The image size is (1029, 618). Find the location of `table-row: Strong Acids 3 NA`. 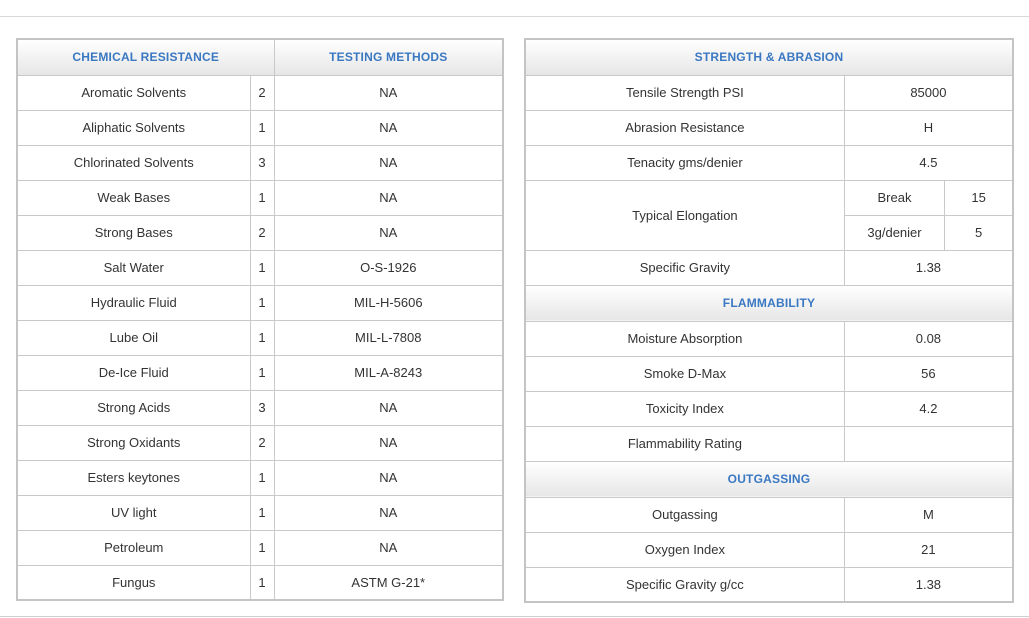

table-row: Strong Acids 3 NA is located at coordinates (260, 407).